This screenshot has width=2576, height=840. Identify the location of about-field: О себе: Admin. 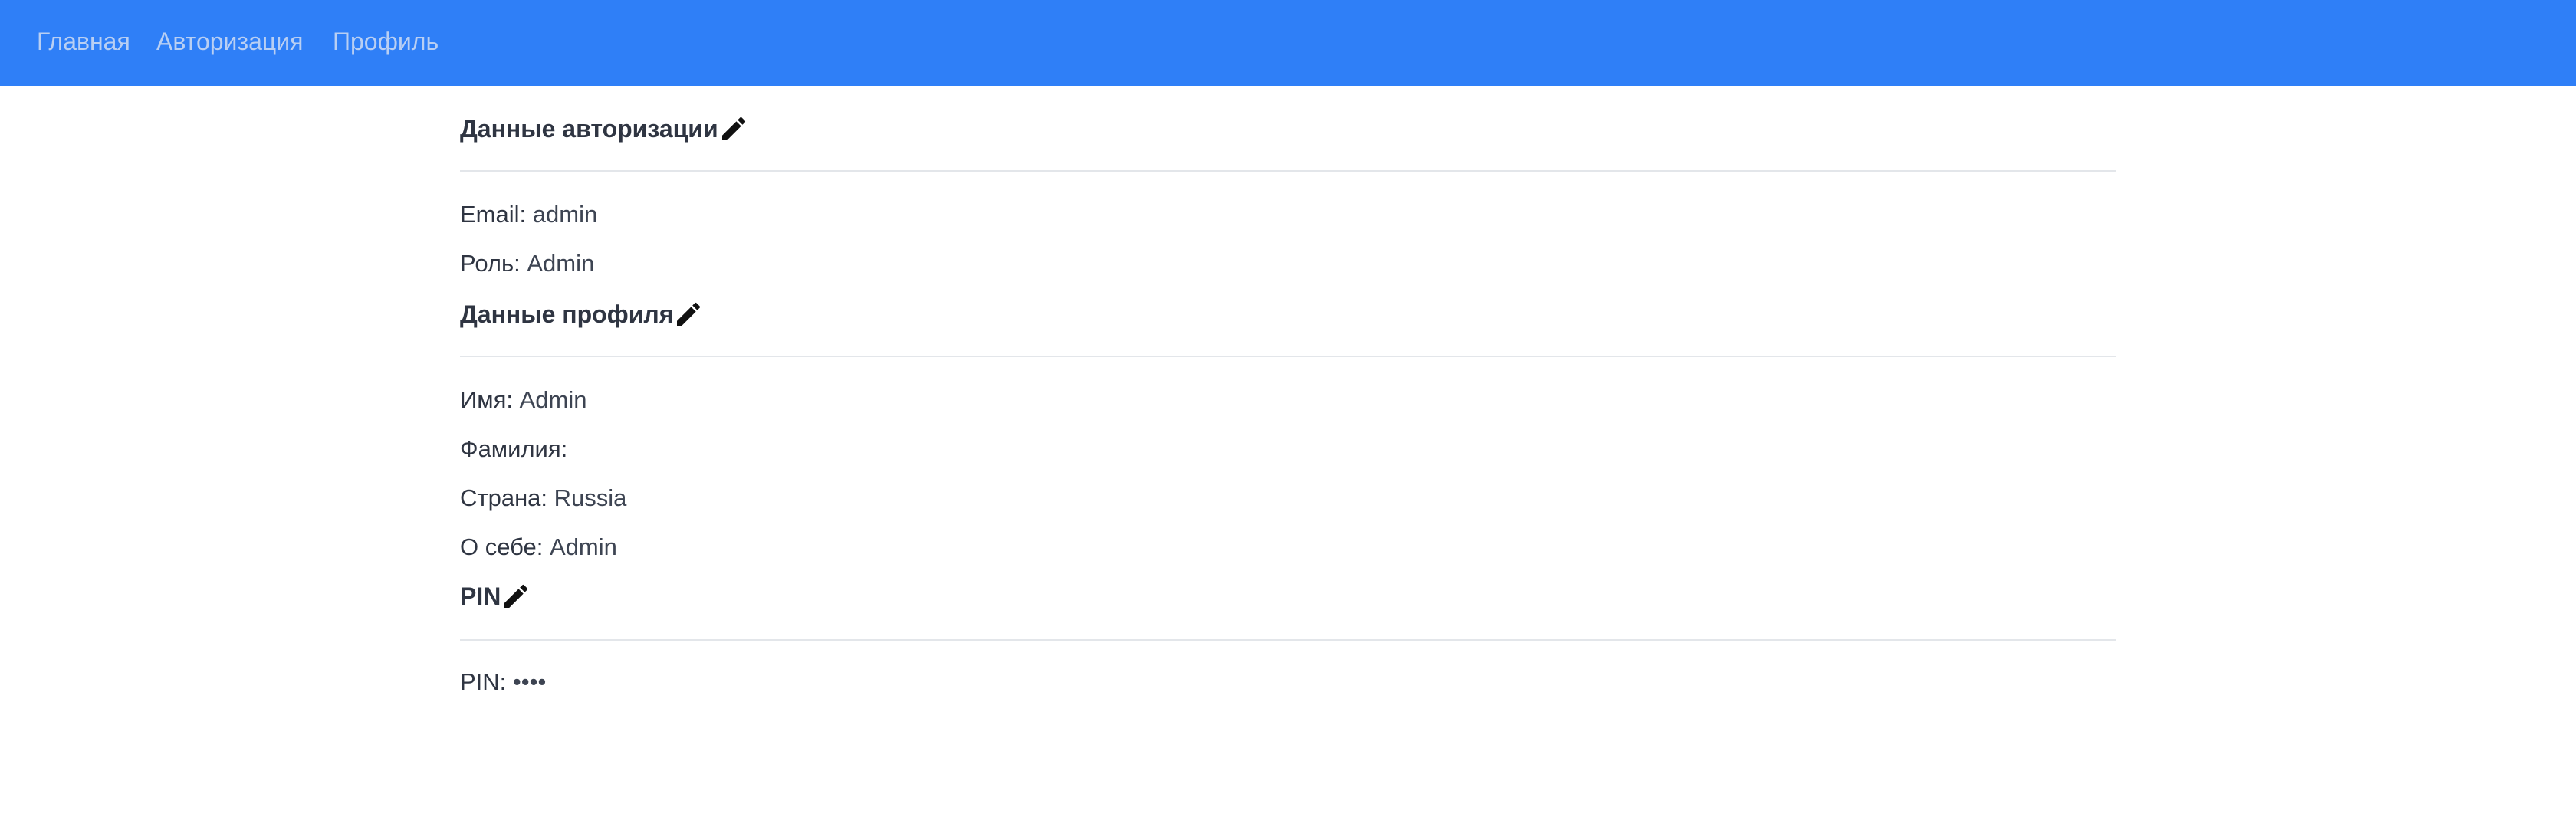
(539, 547).